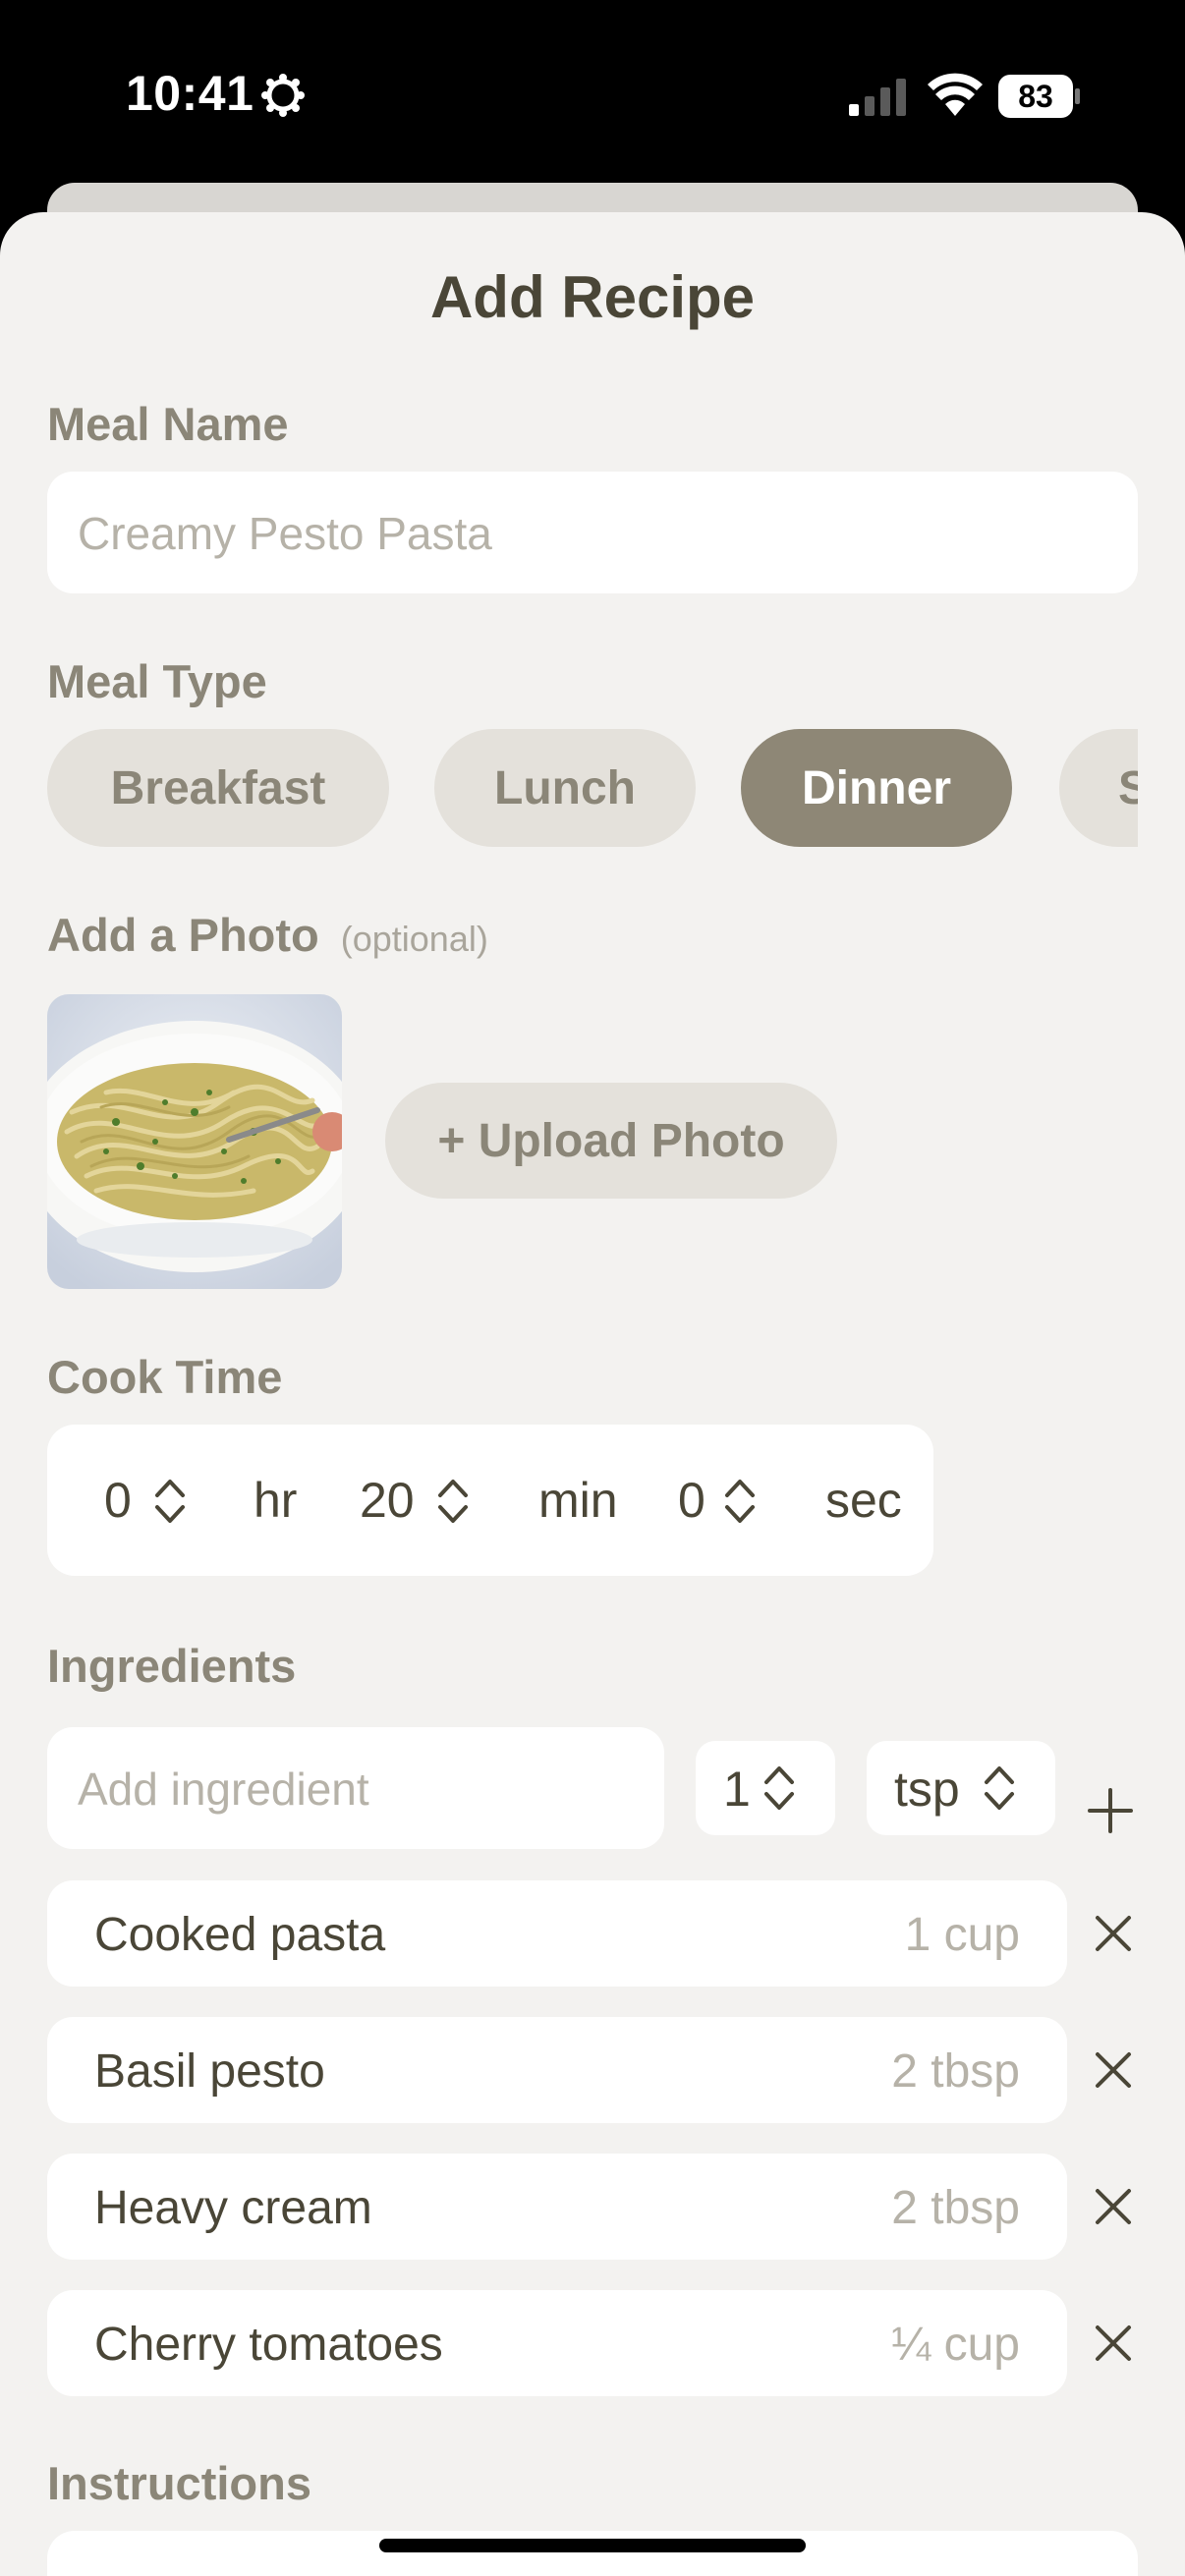  Describe the element at coordinates (877, 788) in the screenshot. I see `meal-type-dinner: Dinner` at that location.